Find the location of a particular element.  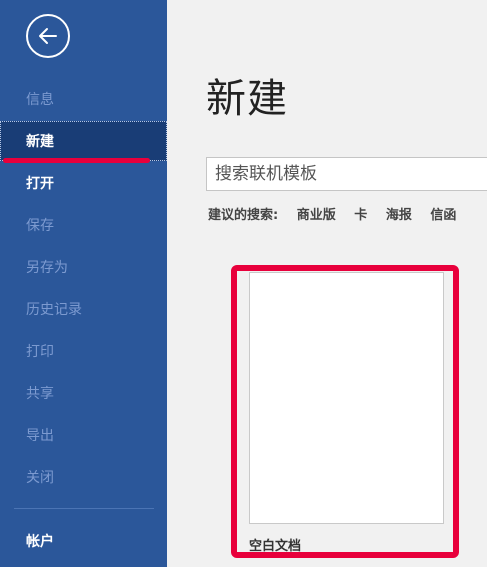

sidebar-item-label: 保存 is located at coordinates (40, 226).